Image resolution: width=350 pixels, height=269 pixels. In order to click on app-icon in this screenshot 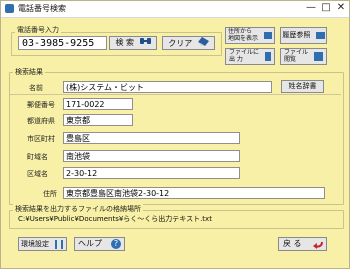, I will do `click(9, 8)`.